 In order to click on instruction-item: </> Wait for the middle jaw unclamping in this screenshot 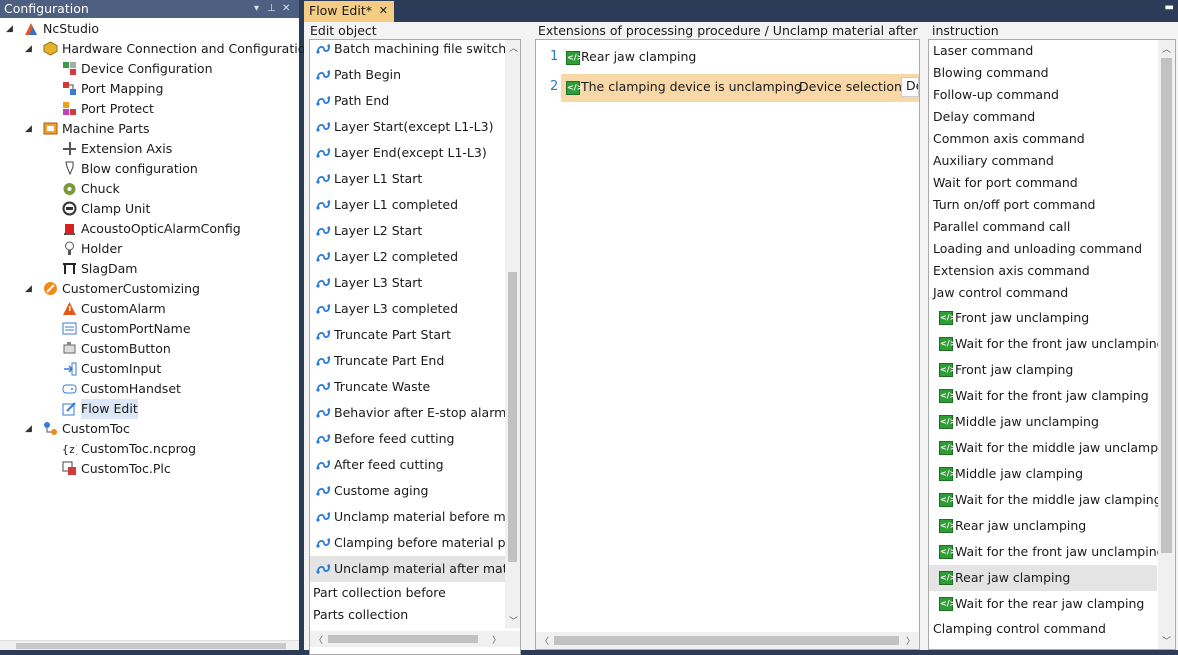, I will do `click(1052, 448)`.